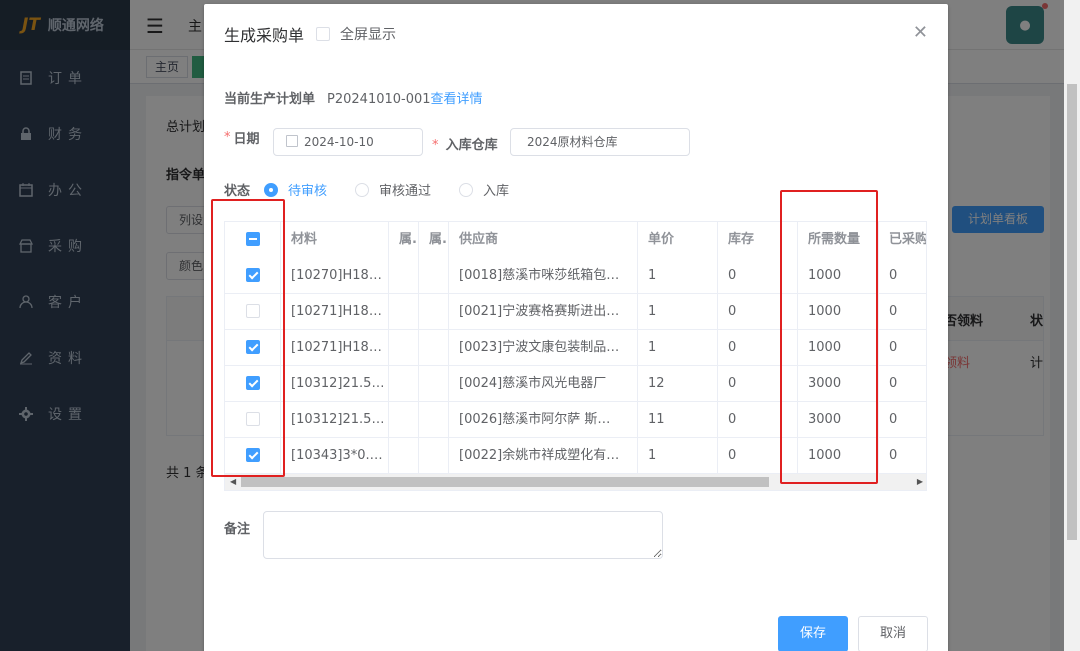 The width and height of the screenshot is (1080, 651). I want to click on scroll-left-icon: ◀, so click(233, 481).